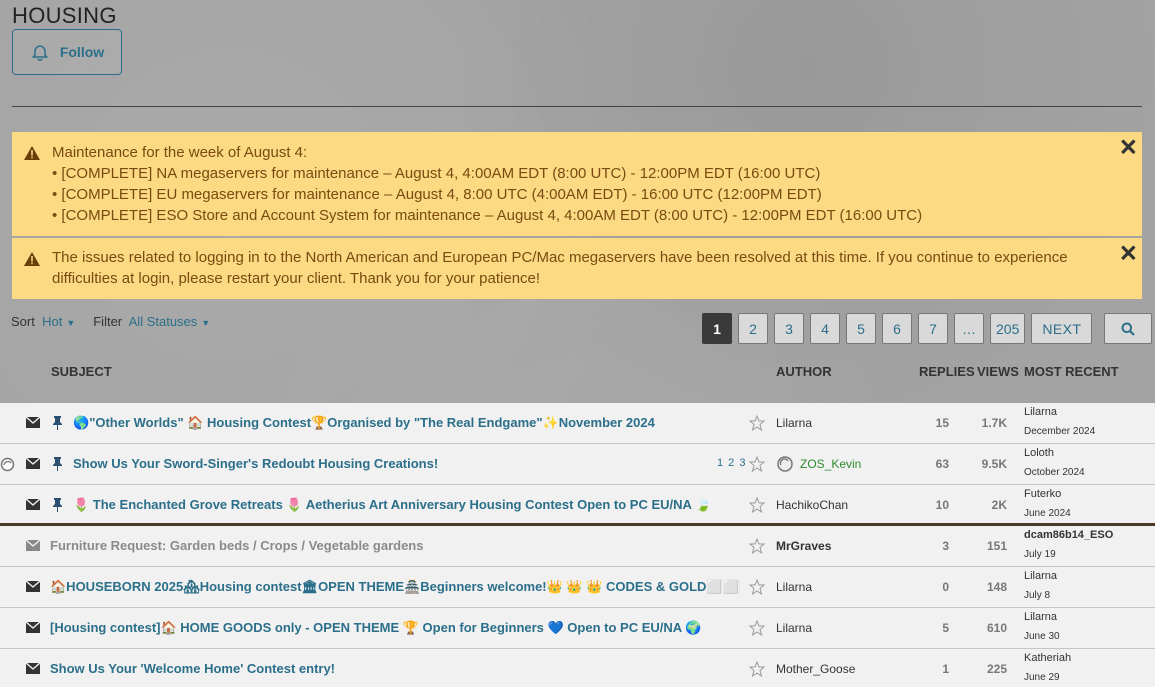  I want to click on col-author: AUTHOR, so click(804, 371).